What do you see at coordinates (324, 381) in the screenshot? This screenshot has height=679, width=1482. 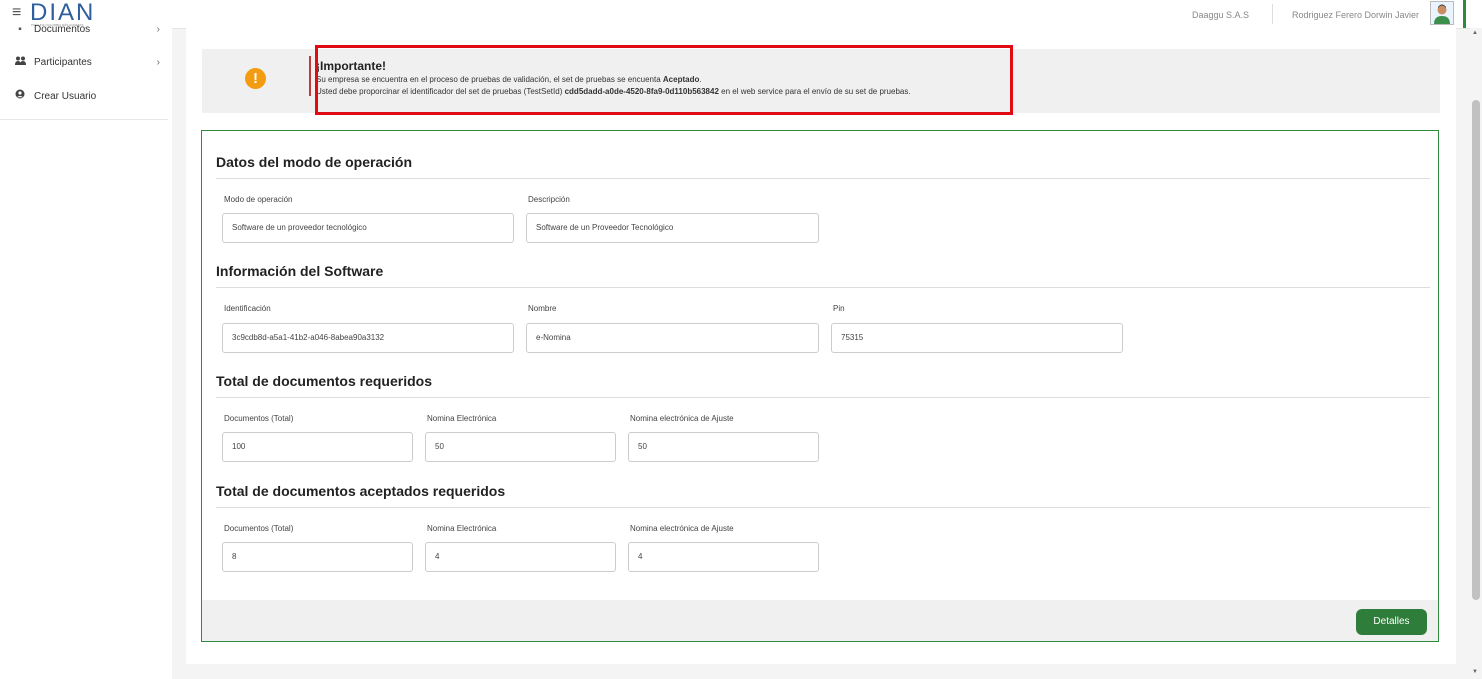 I see `section-title-requeridos: Total de documentos requeridos` at bounding box center [324, 381].